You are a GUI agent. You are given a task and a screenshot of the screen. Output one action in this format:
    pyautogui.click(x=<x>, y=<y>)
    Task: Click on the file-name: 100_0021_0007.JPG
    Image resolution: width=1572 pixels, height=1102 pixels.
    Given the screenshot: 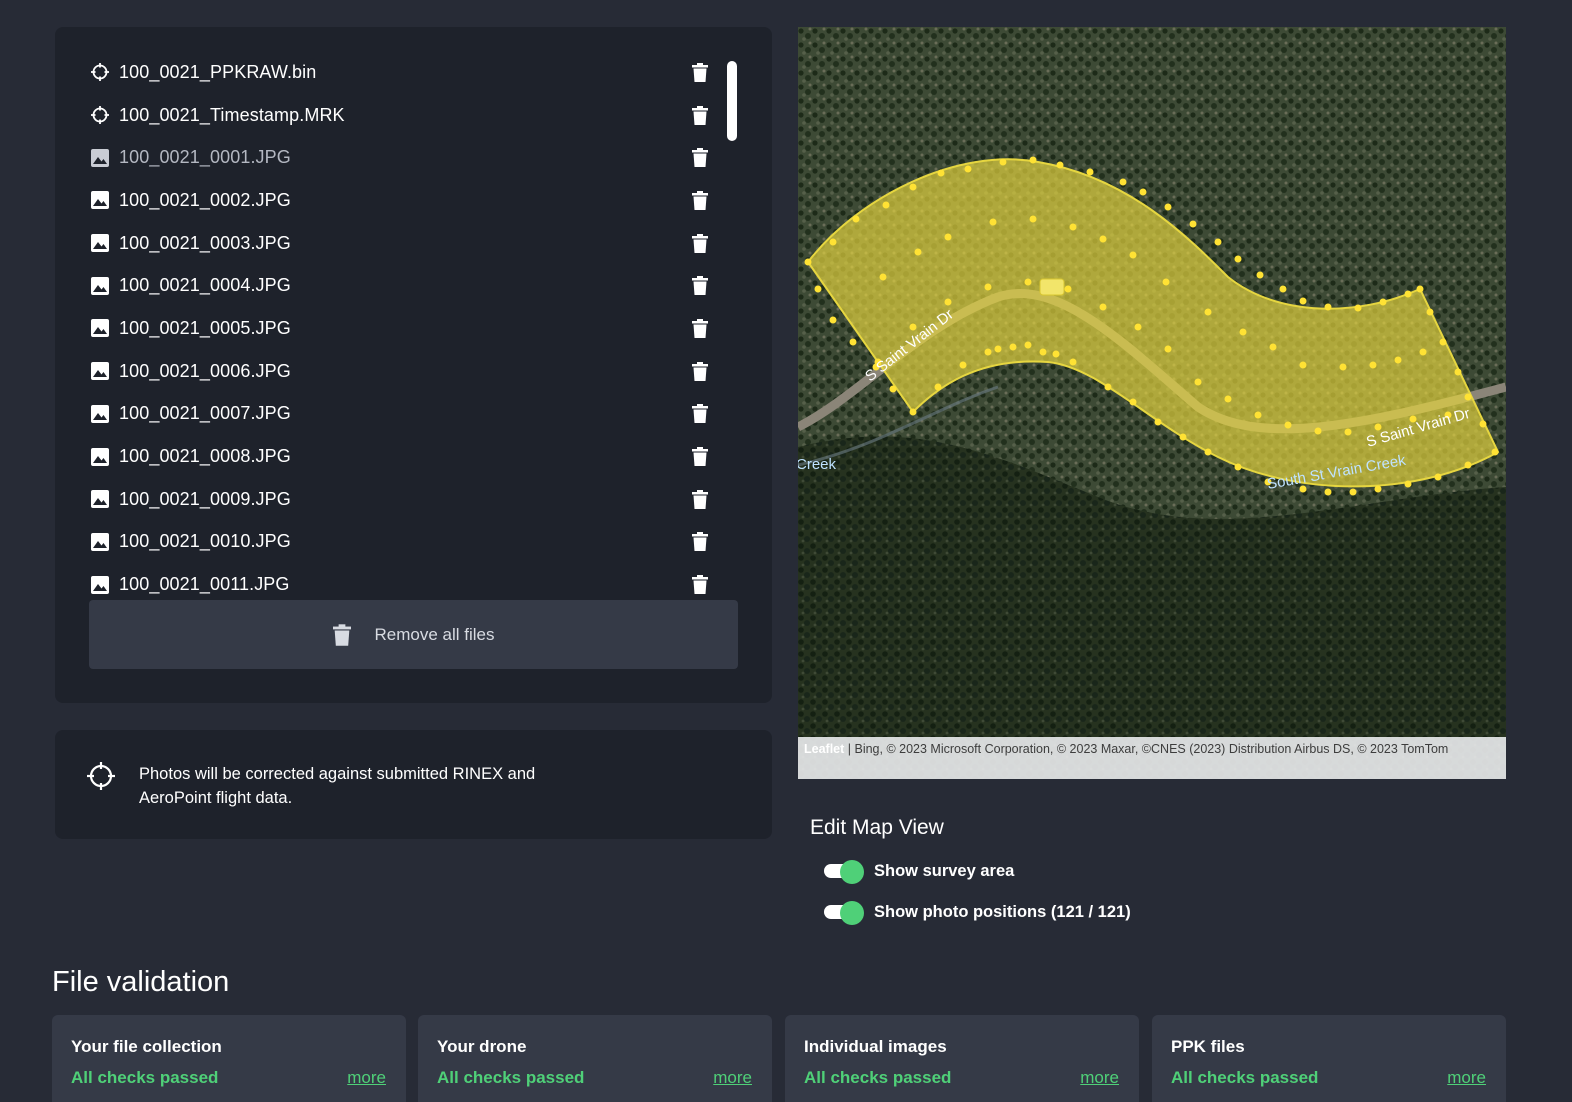 What is the action you would take?
    pyautogui.click(x=205, y=413)
    